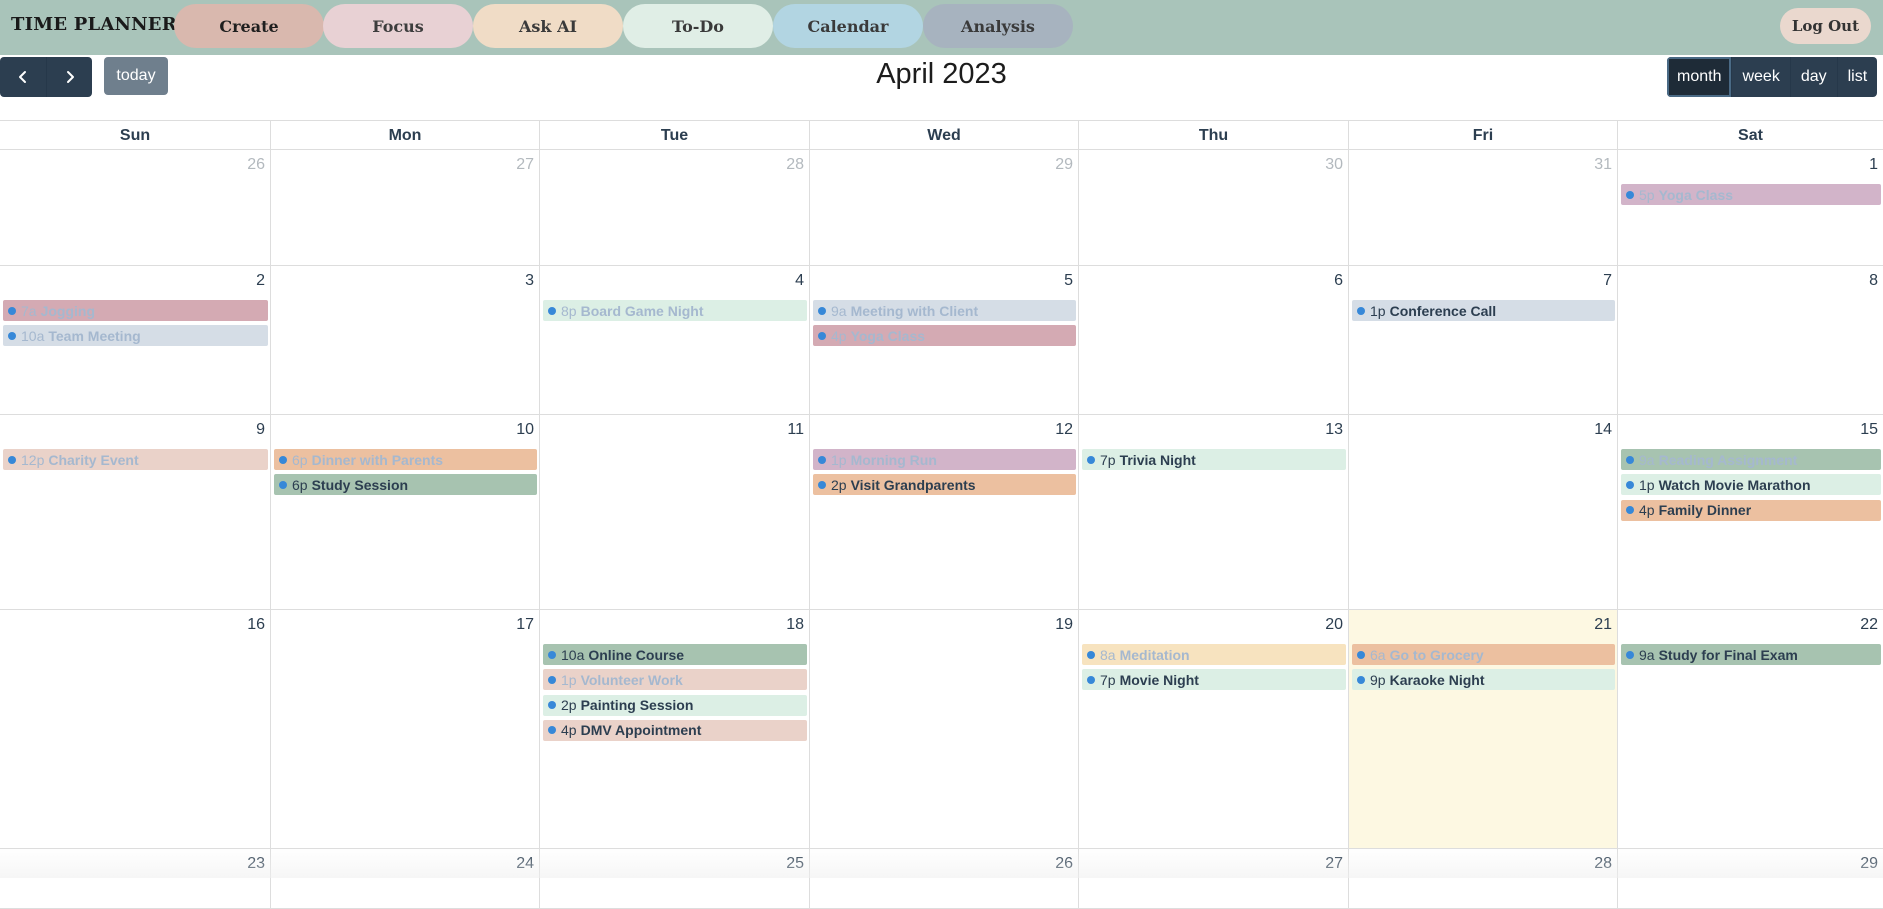  I want to click on day-number: 19, so click(1064, 625).